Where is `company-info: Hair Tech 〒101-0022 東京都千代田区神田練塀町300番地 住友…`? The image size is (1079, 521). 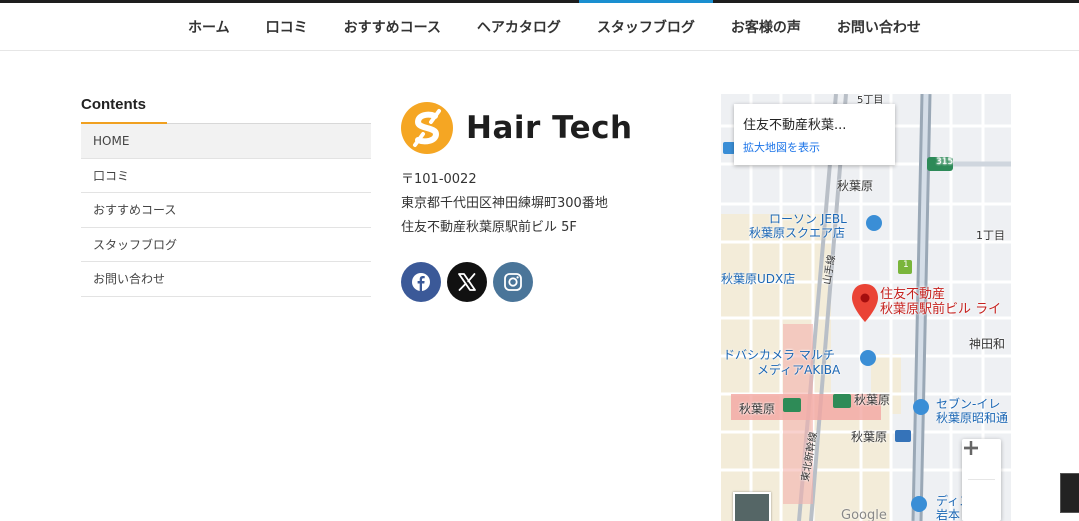 company-info: Hair Tech 〒101-0022 東京都千代田区神田練塀町300番地 住友… is located at coordinates (541, 201).